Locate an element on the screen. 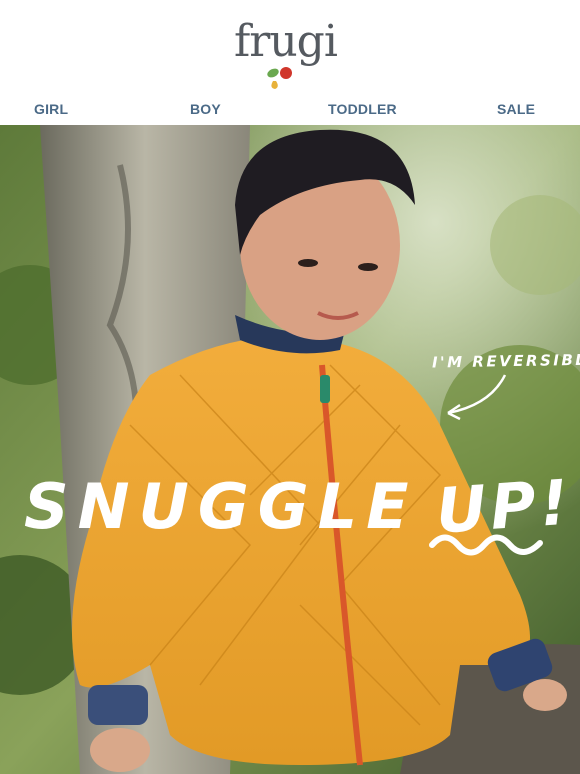 Image resolution: width=580 pixels, height=774 pixels. logo-wordmark: frugi is located at coordinates (286, 41).